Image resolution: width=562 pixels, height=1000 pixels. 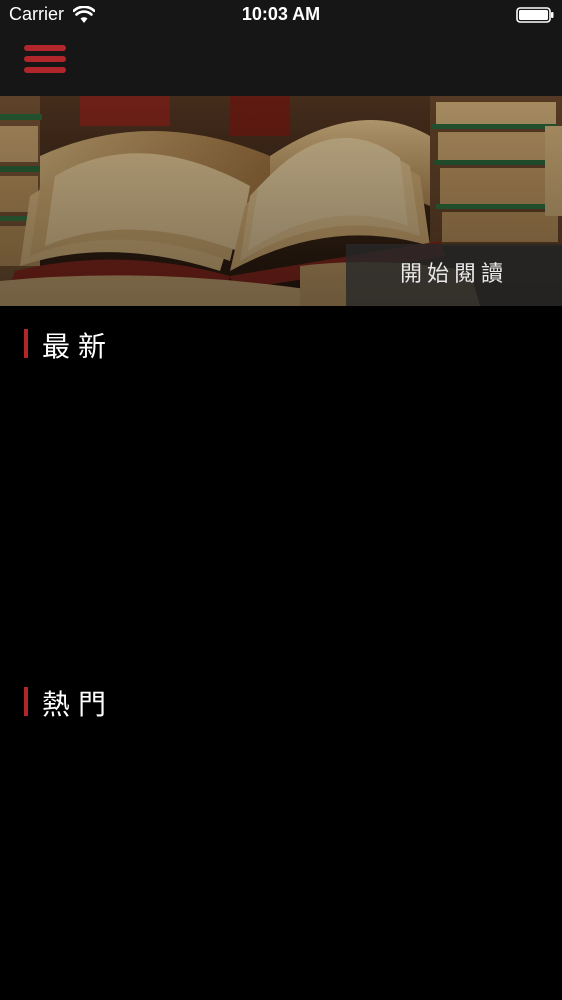 I want to click on nav-bar, so click(x=281, y=63).